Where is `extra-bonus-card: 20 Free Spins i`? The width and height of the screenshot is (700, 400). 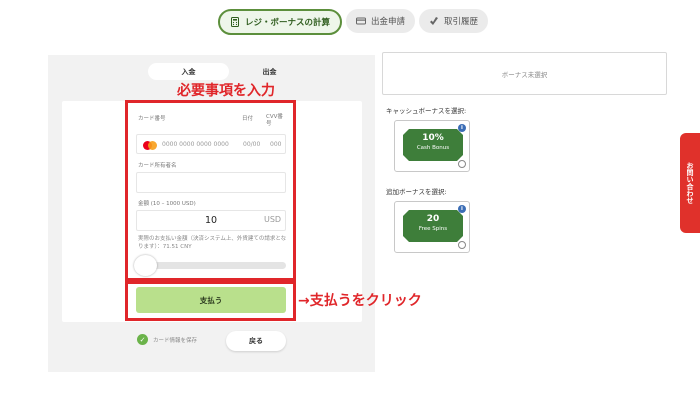
extra-bonus-card: 20 Free Spins i is located at coordinates (432, 227).